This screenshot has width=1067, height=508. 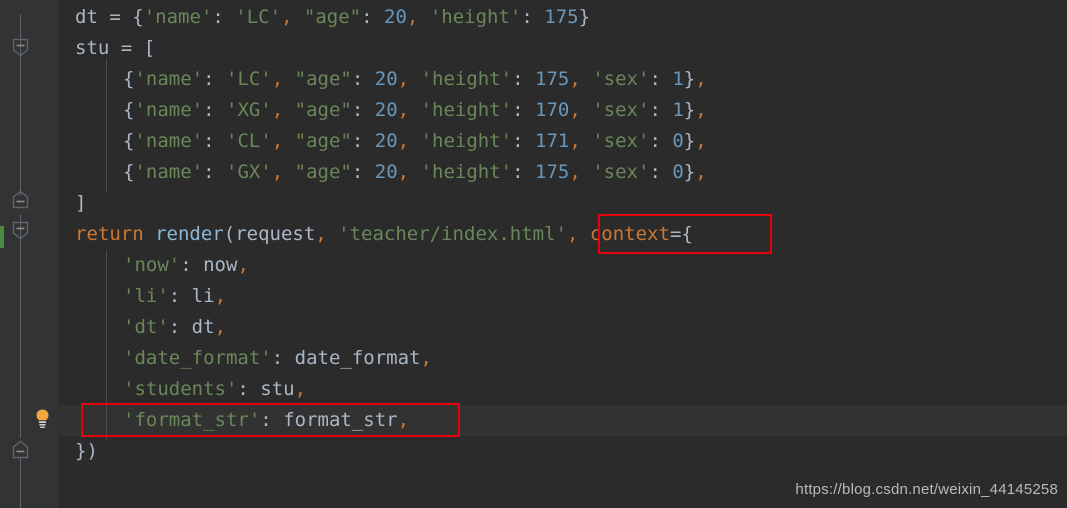 What do you see at coordinates (41, 418) in the screenshot?
I see `intention-bulb-icon` at bounding box center [41, 418].